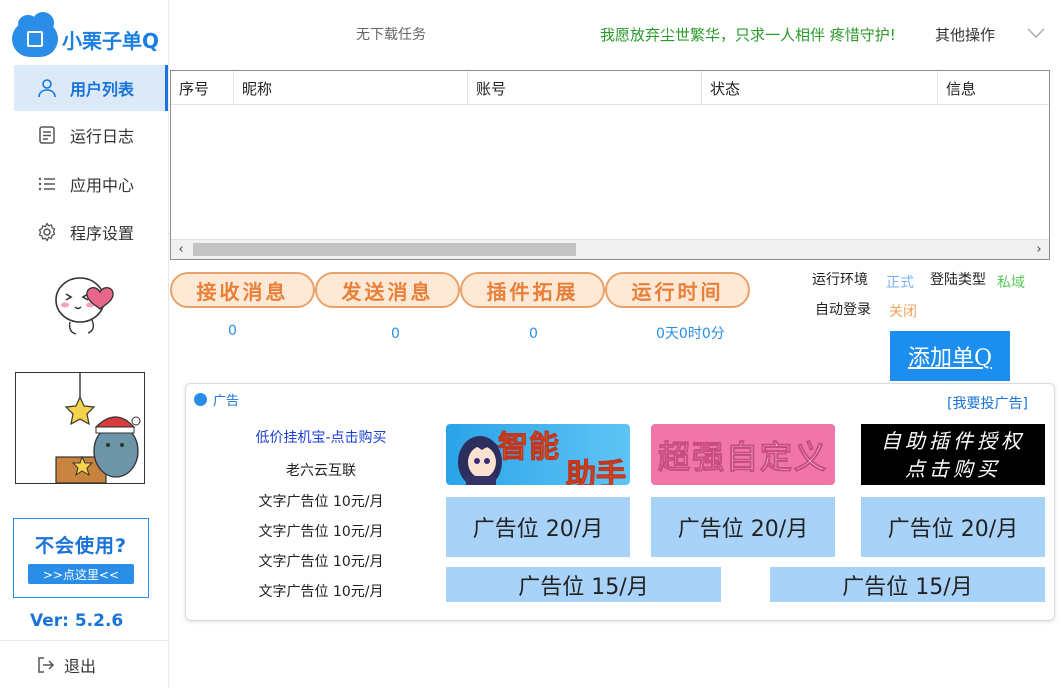  Describe the element at coordinates (843, 310) in the screenshot. I see `auto-login-label: 自动登录` at that location.